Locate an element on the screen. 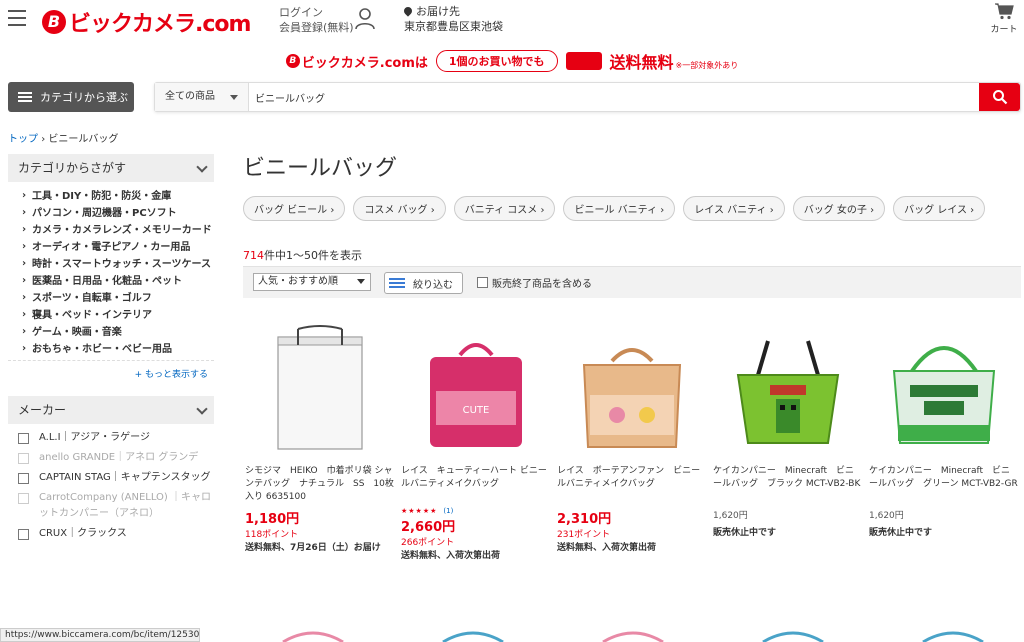 The width and height of the screenshot is (1024, 642). product-shipping: 送料無料、7月26日（土）お届け is located at coordinates (313, 548).